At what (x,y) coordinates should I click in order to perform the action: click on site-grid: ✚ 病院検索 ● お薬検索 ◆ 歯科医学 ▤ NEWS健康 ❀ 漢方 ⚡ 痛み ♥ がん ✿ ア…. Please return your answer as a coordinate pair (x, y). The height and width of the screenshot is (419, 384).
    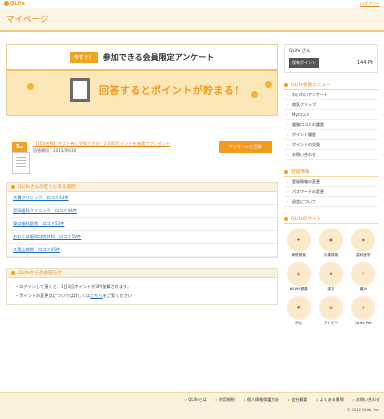
    Looking at the image, I should click on (331, 277).